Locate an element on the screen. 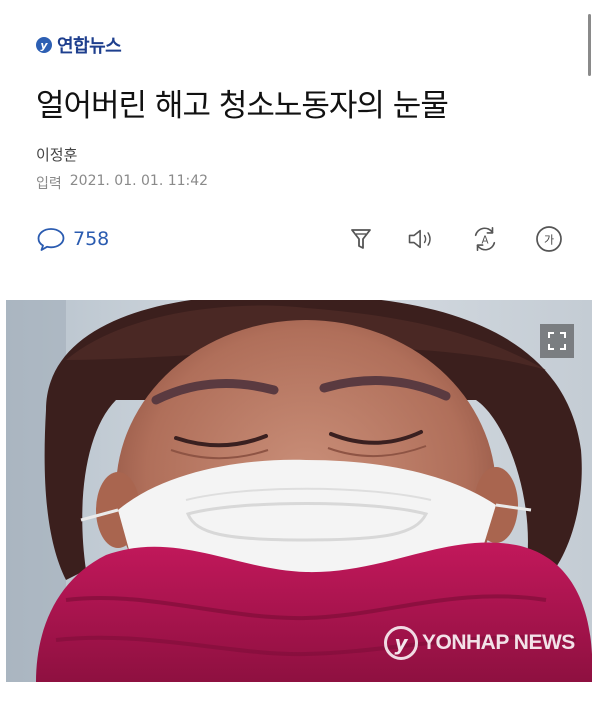 This screenshot has height=723, width=600. article-dateline: 입력 2021. 01. 01. 11:42 is located at coordinates (122, 183).